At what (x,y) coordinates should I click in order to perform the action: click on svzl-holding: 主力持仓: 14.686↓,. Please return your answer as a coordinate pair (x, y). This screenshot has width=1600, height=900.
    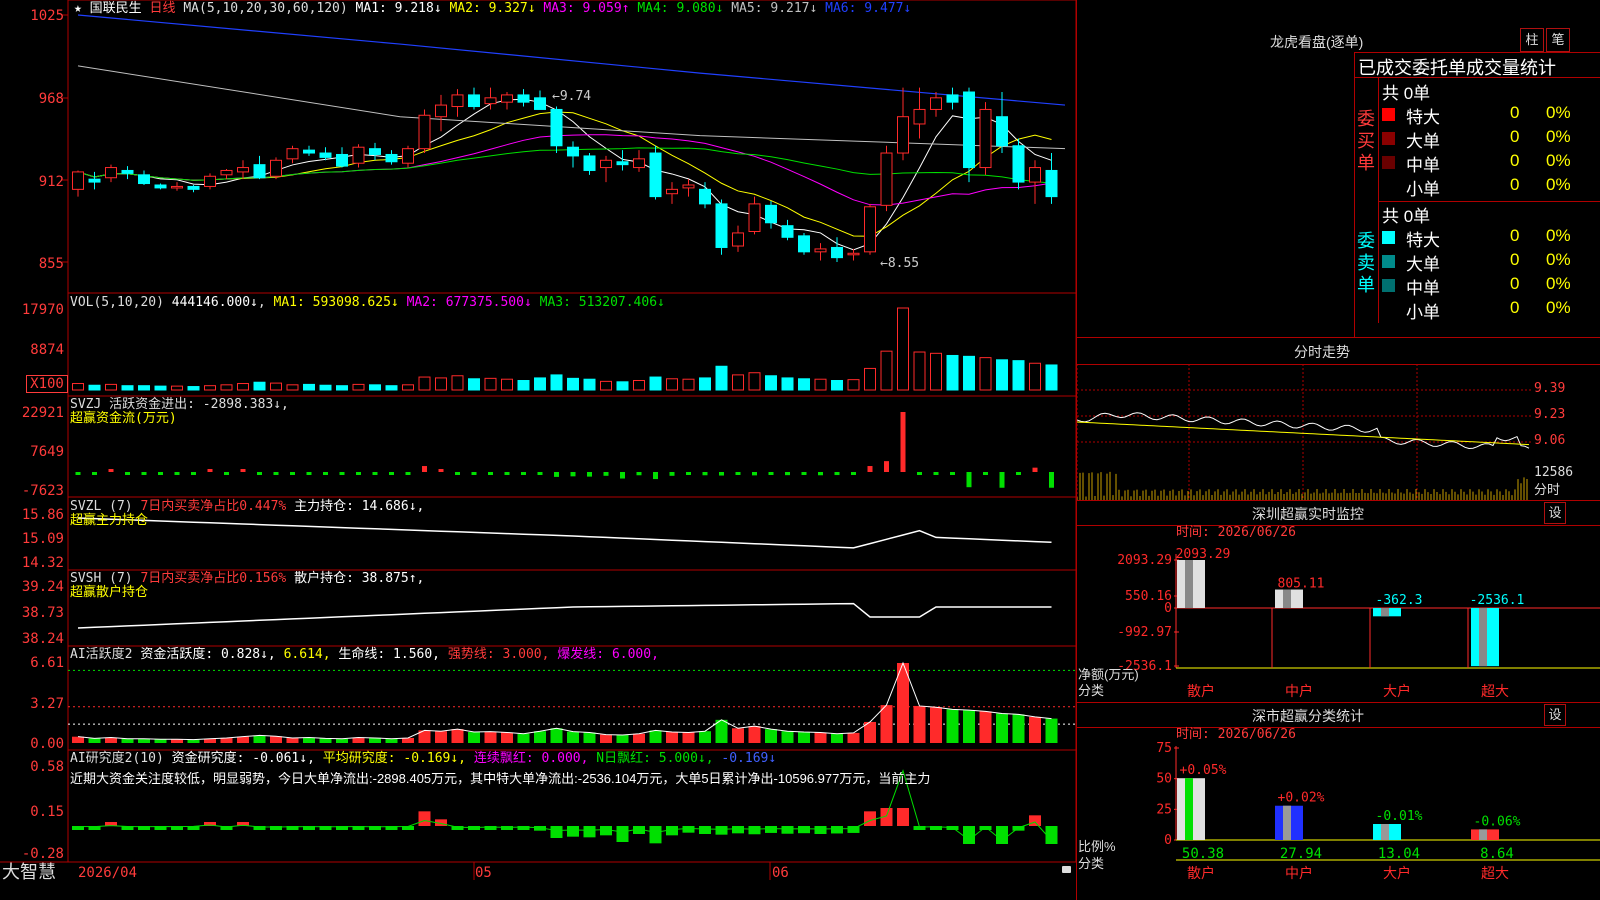
    Looking at the image, I should click on (359, 506).